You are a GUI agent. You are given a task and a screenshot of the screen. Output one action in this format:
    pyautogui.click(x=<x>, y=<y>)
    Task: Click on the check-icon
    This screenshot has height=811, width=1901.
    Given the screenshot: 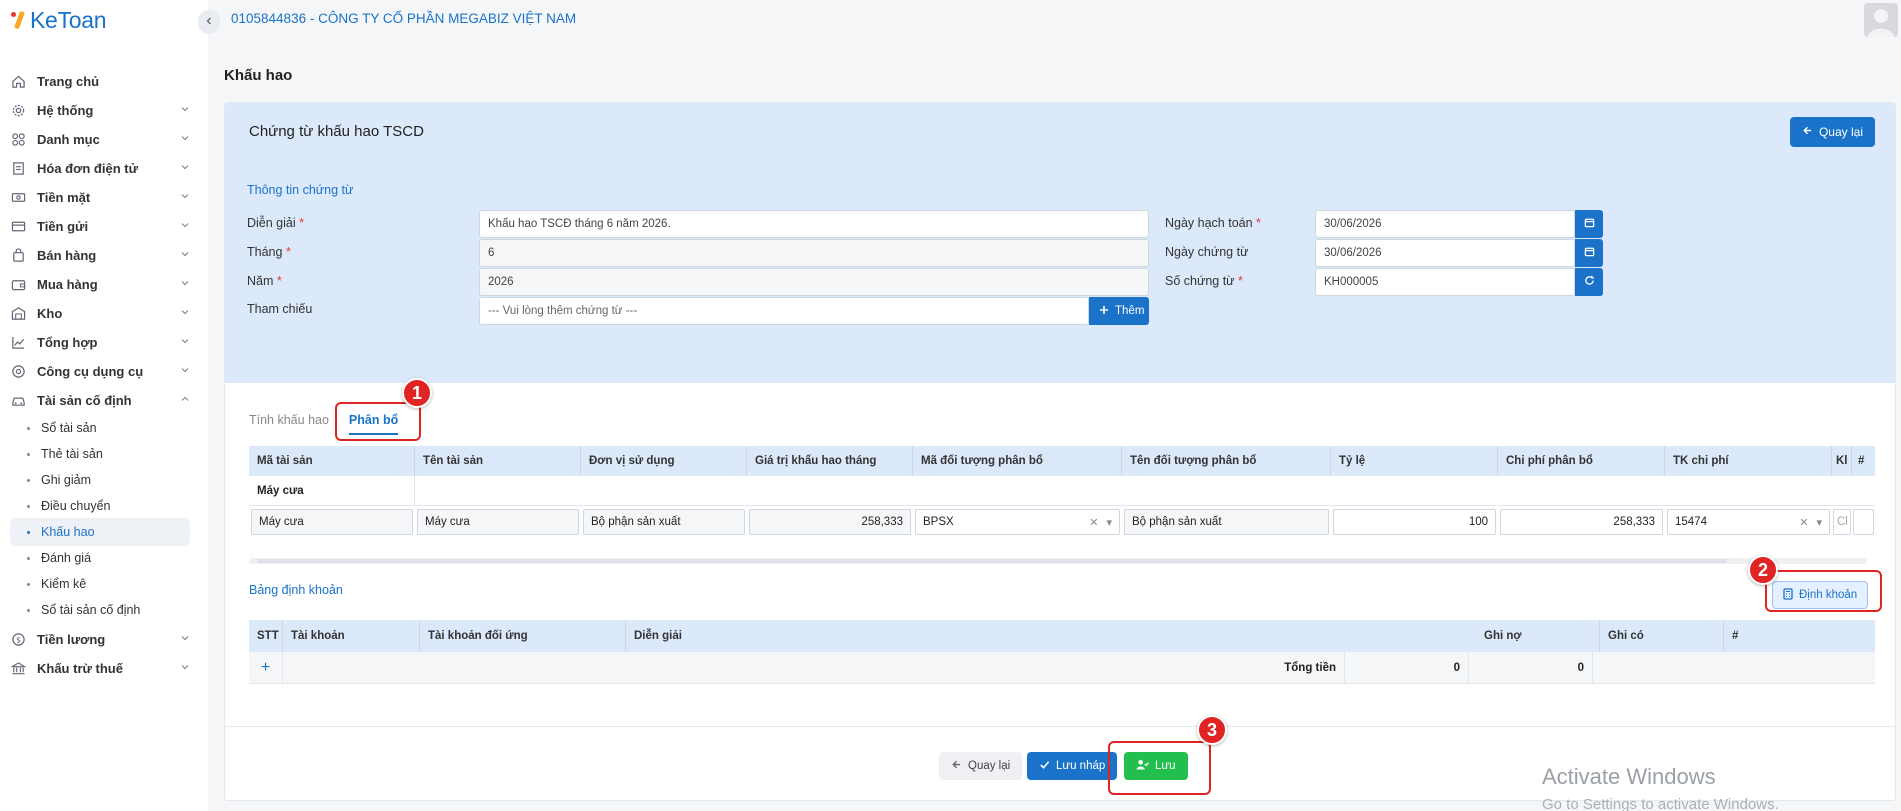 What is the action you would take?
    pyautogui.click(x=1044, y=766)
    